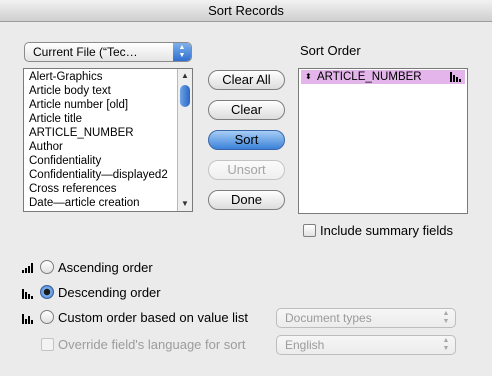  What do you see at coordinates (29, 320) in the screenshot?
I see `custom-order-icon` at bounding box center [29, 320].